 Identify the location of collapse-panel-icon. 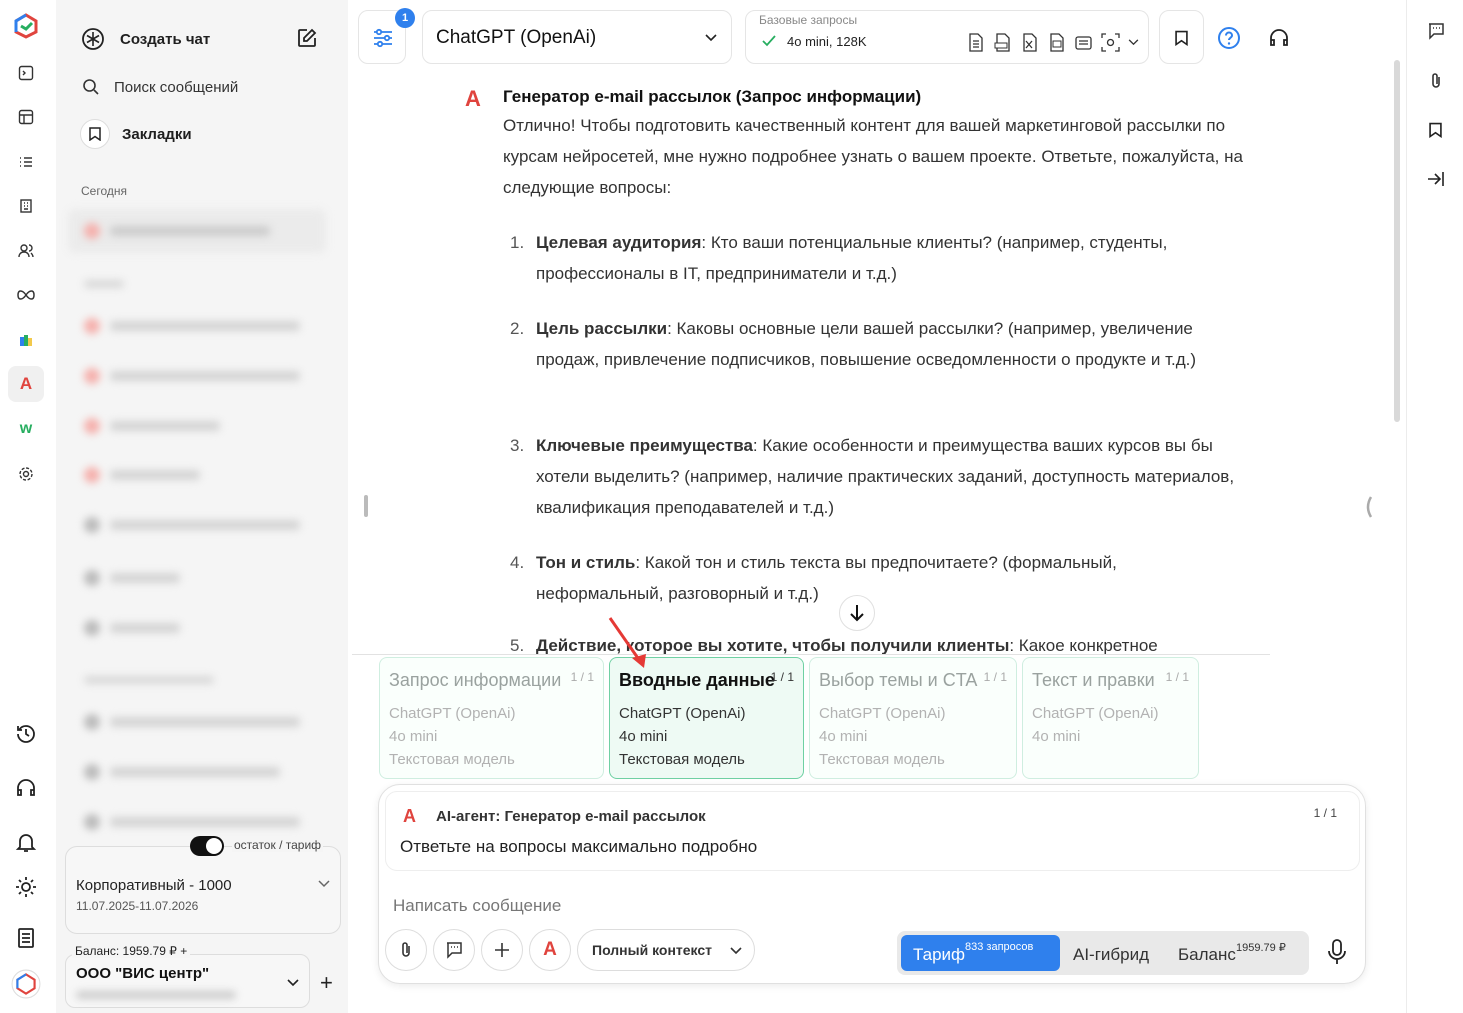
(1436, 179).